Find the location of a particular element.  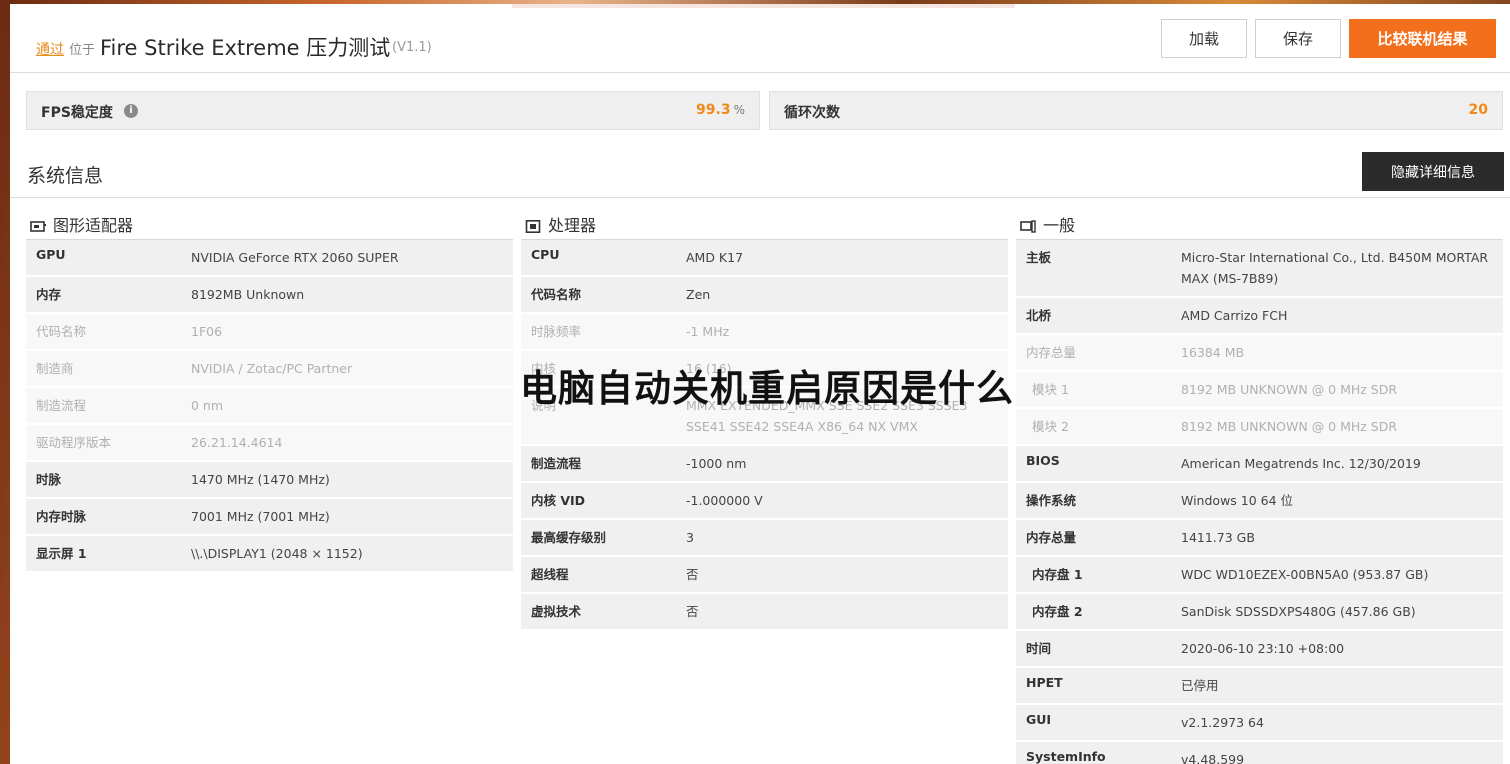

row-value: 已停用 is located at coordinates (1200, 685).